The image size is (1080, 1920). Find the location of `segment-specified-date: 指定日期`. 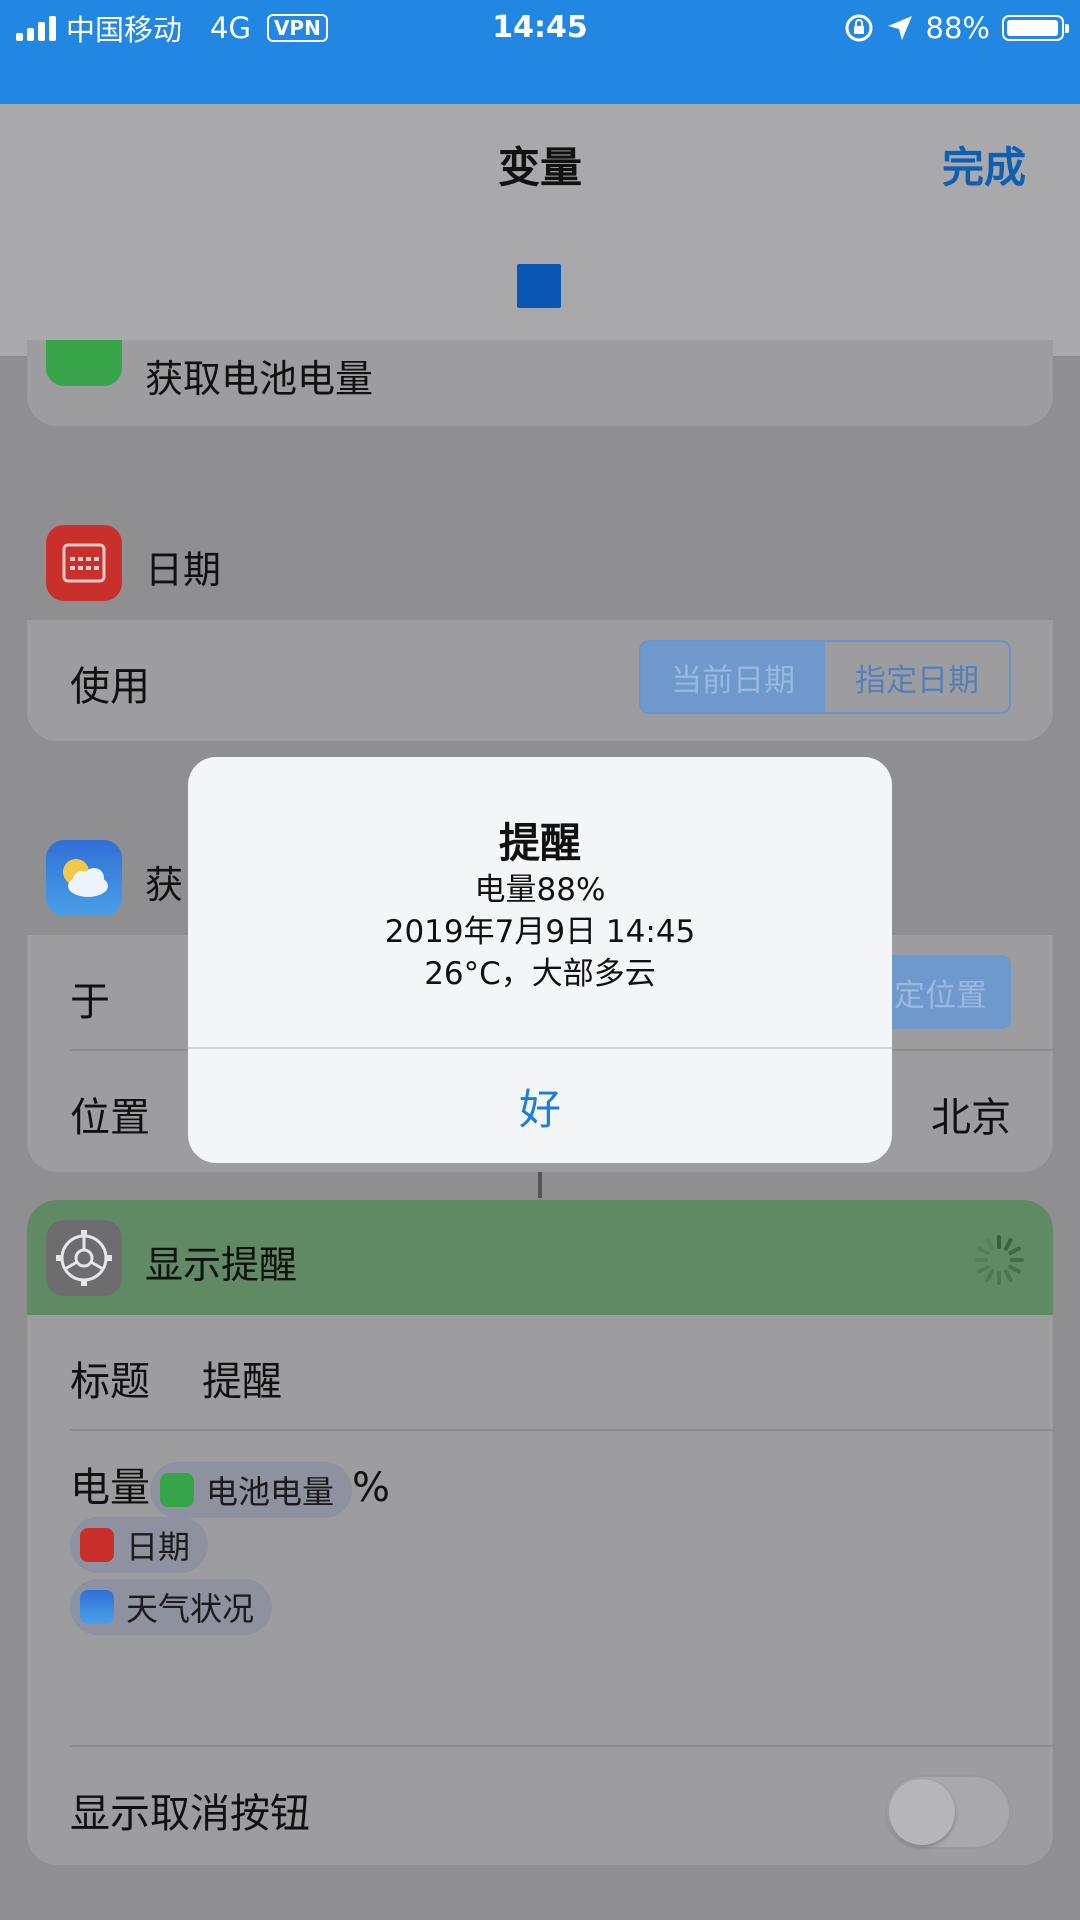

segment-specified-date: 指定日期 is located at coordinates (917, 677).